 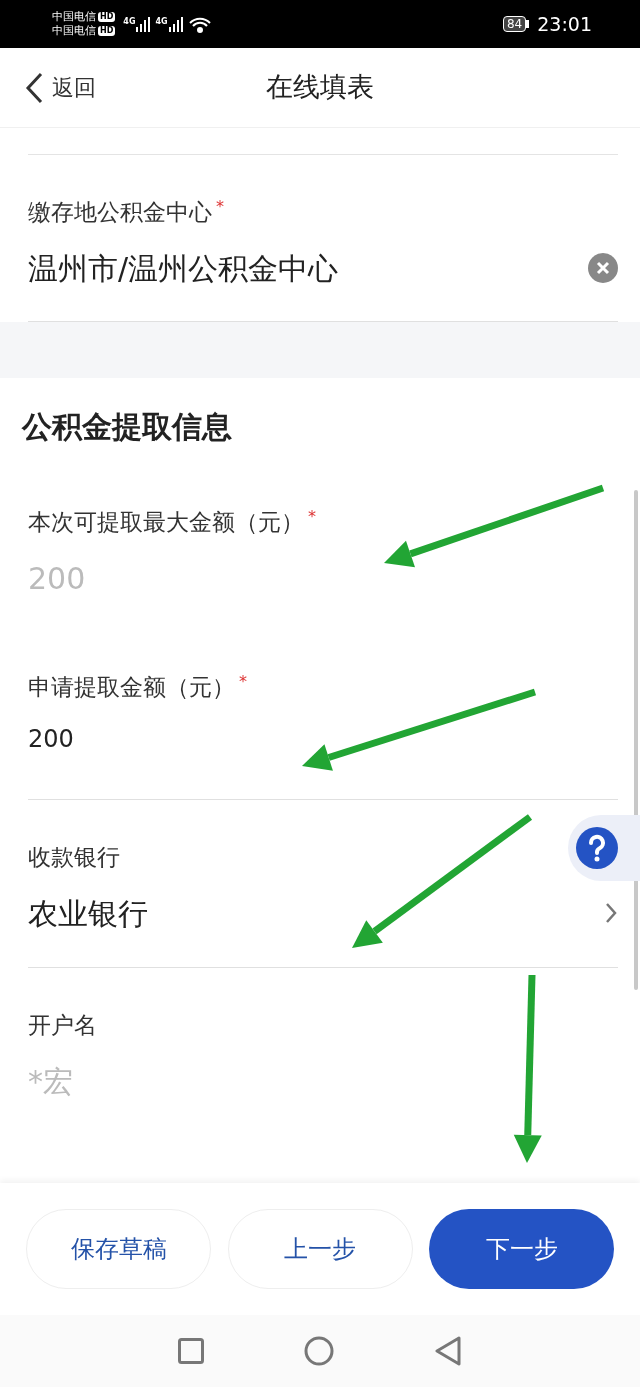 I want to click on field-label: 收款银行, so click(x=74, y=857).